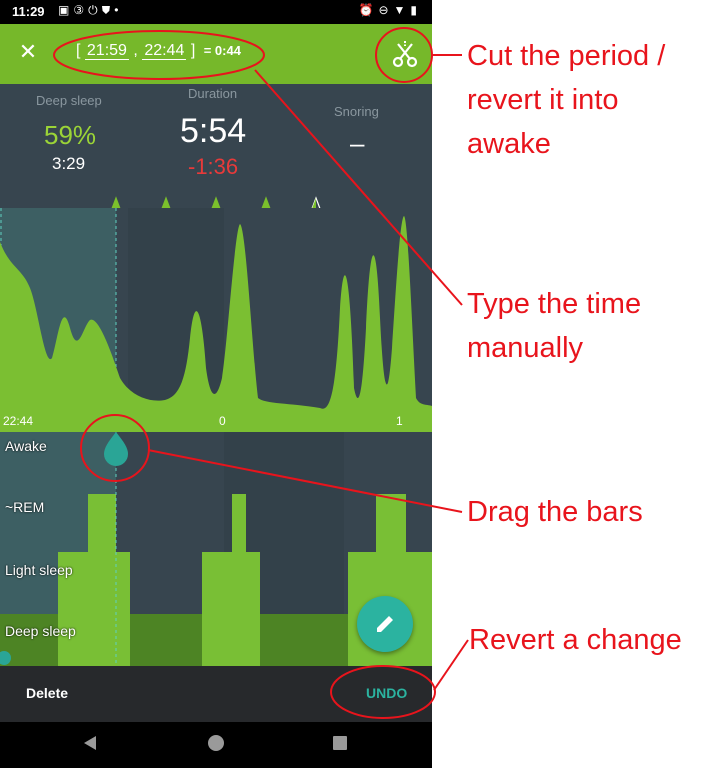 The image size is (719, 768). What do you see at coordinates (47, 693) in the screenshot?
I see `delete-button: Delete` at bounding box center [47, 693].